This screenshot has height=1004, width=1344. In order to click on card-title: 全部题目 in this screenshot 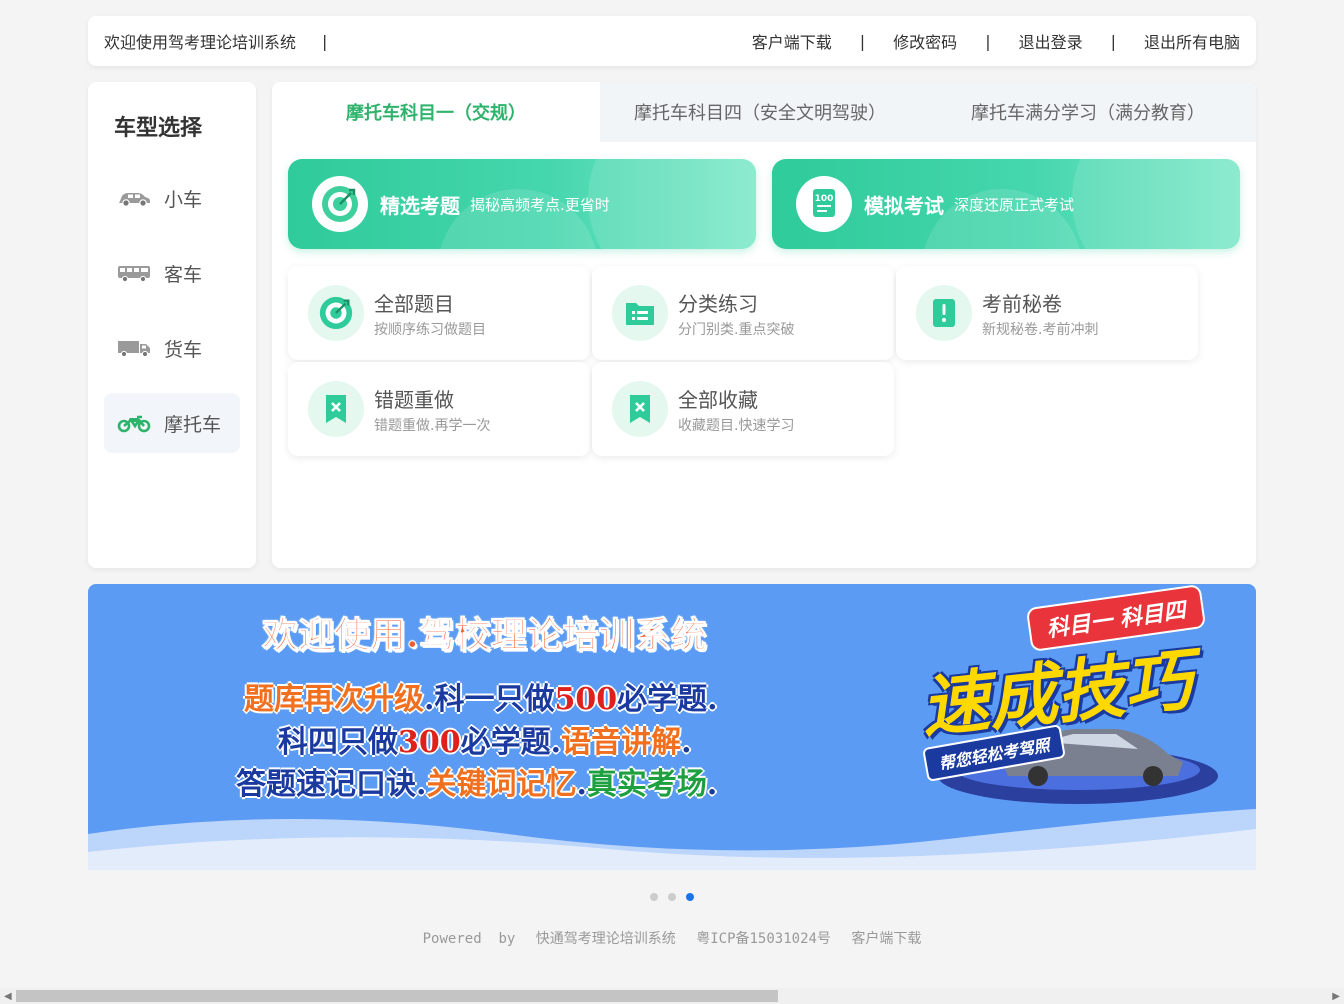, I will do `click(414, 303)`.